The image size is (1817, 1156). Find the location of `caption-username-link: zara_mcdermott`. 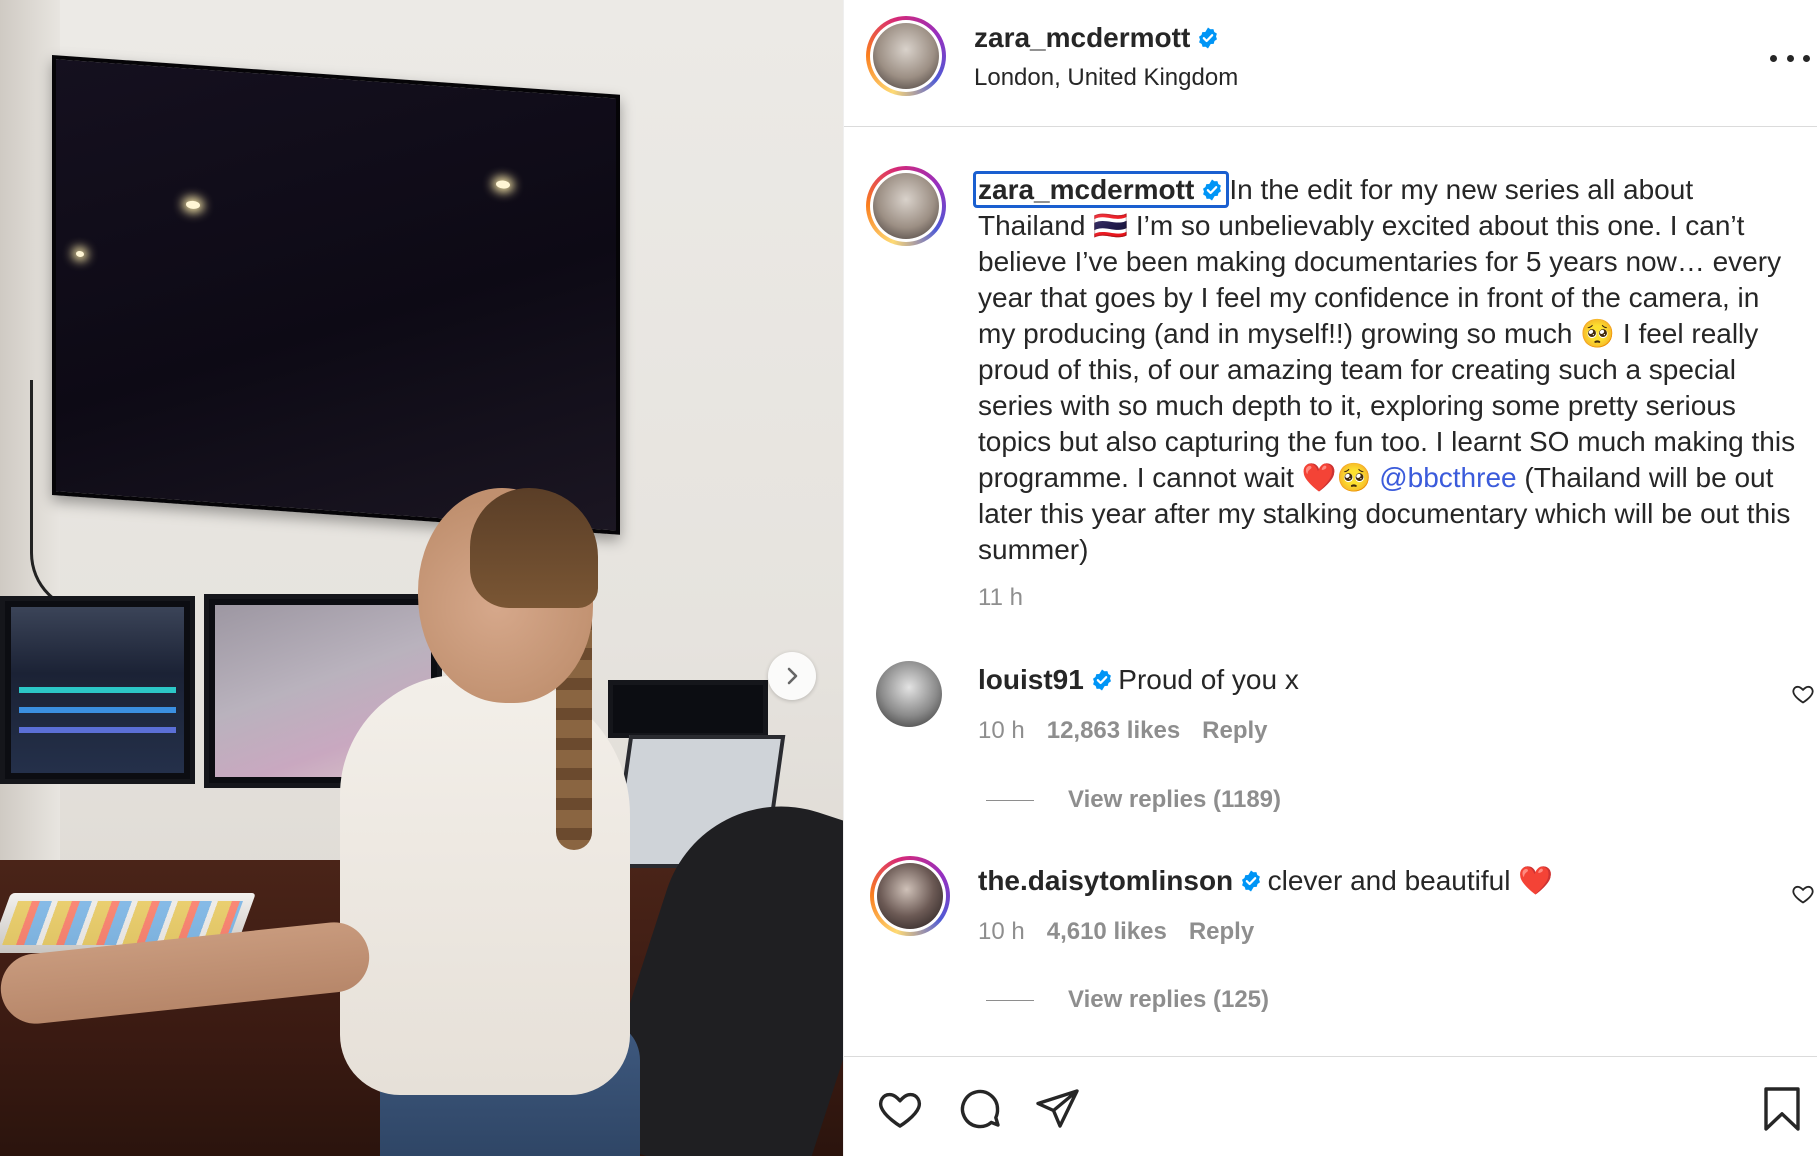

caption-username-link: zara_mcdermott is located at coordinates (1101, 189).